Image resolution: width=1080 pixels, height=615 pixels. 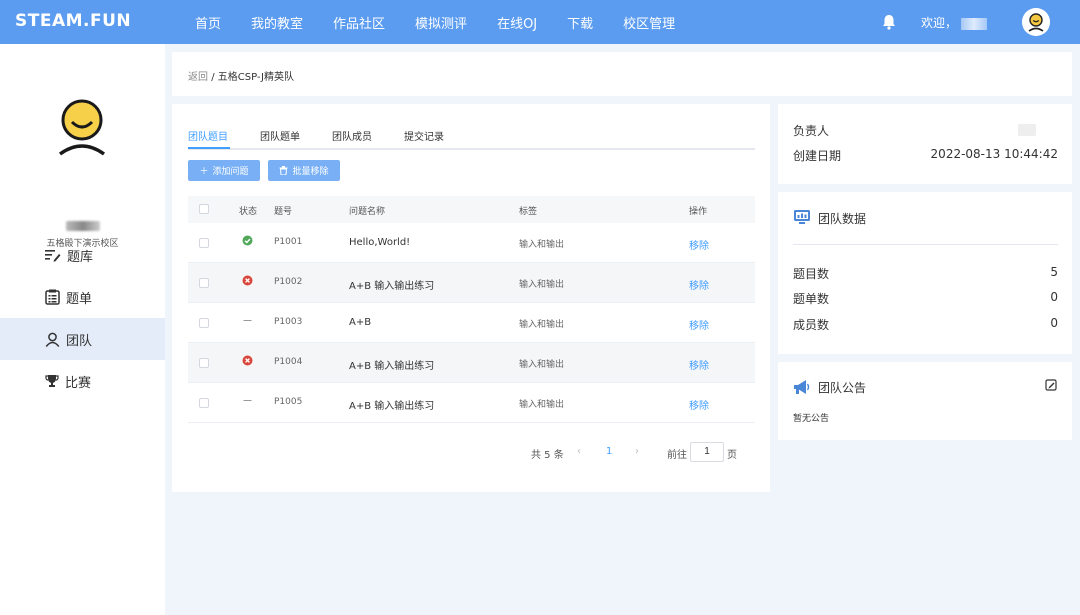 What do you see at coordinates (471, 403) in the screenshot?
I see `table-row: P1005 A+B 输入输出练习 输入和输出 移除` at bounding box center [471, 403].